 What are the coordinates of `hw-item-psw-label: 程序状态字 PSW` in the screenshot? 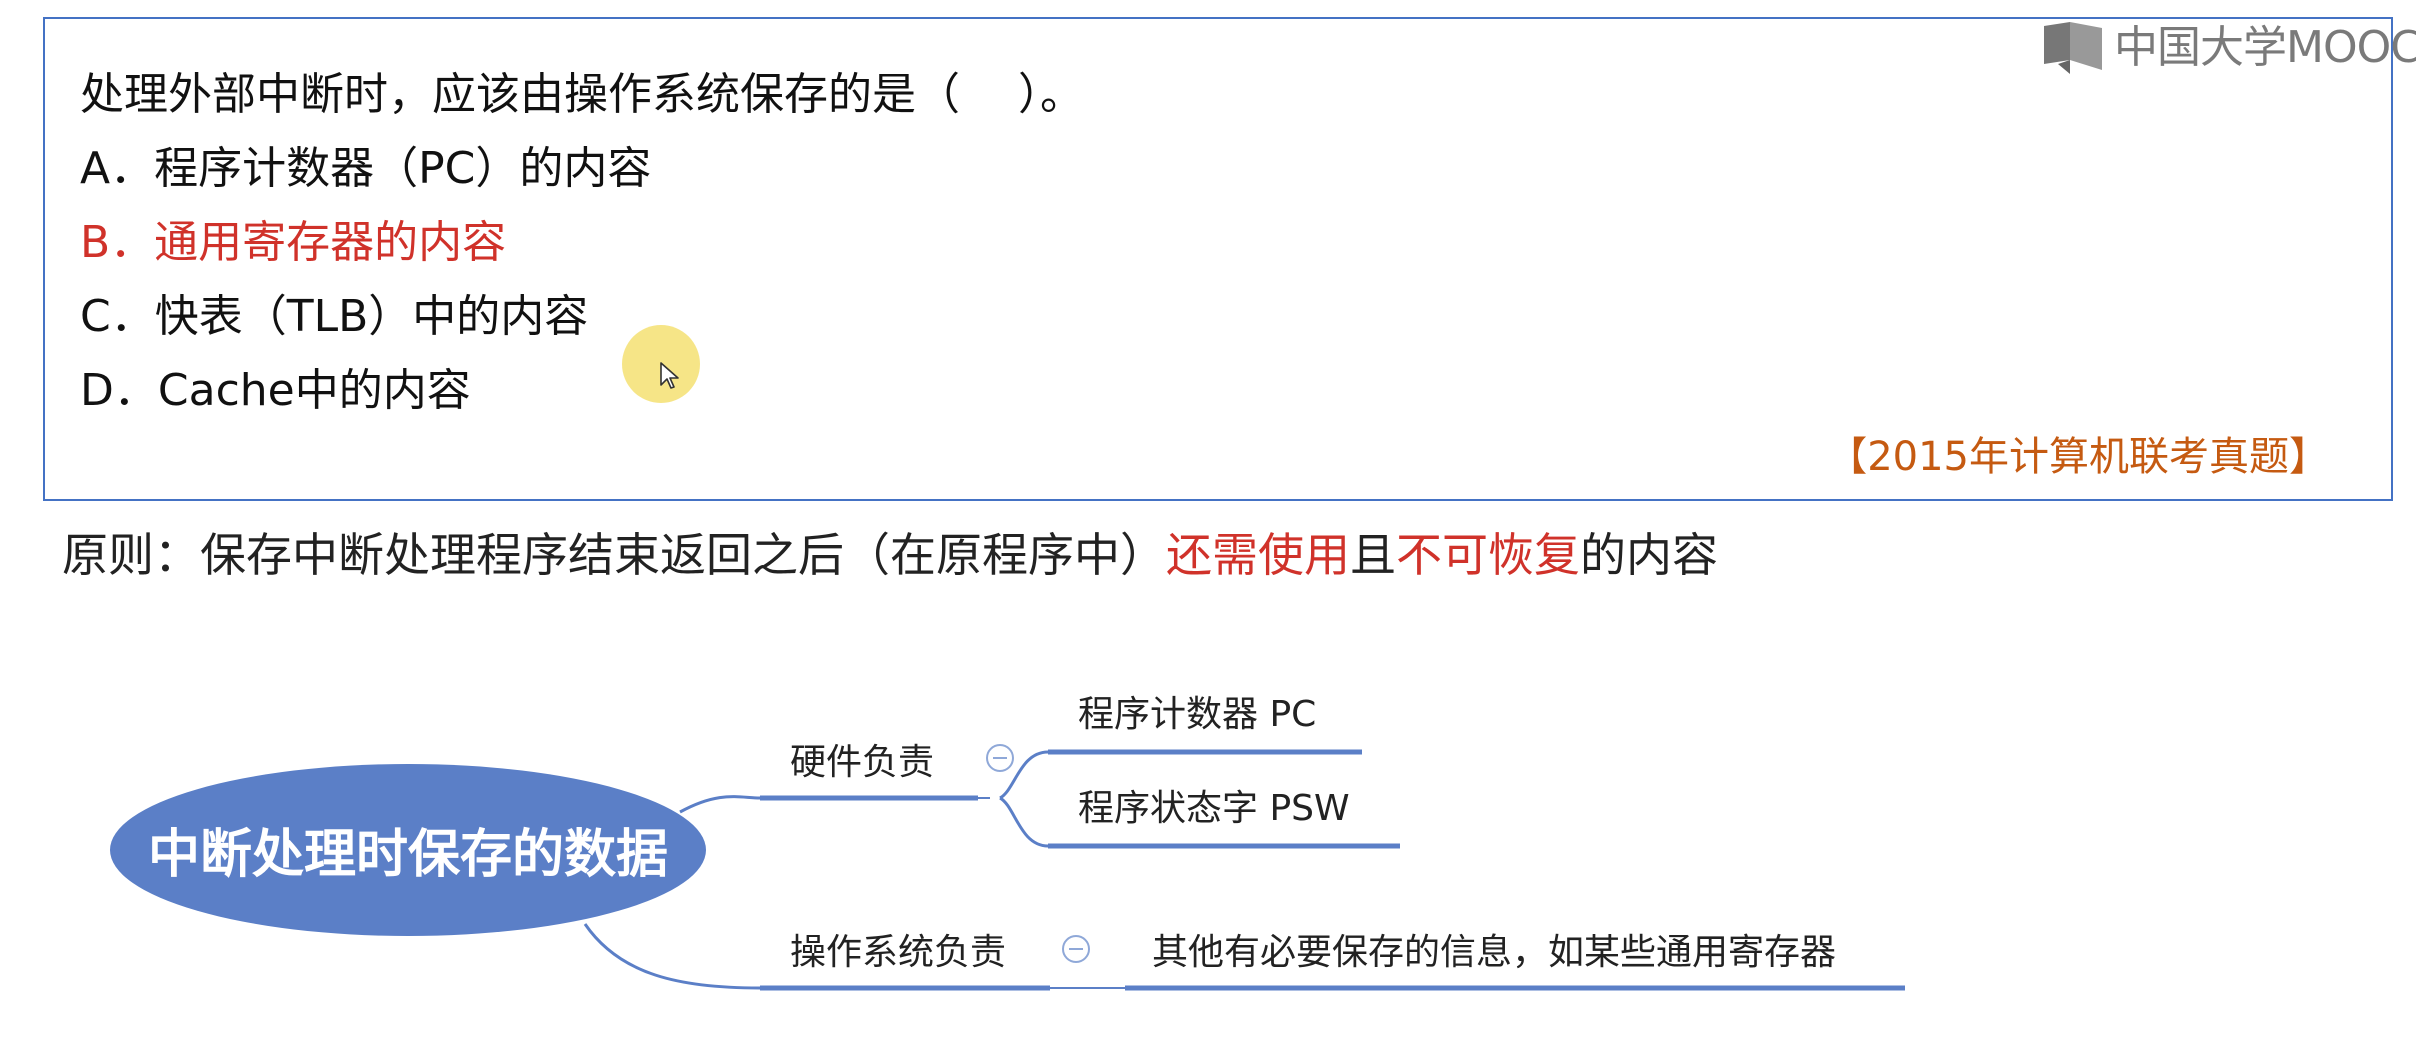 It's located at (1214, 808).